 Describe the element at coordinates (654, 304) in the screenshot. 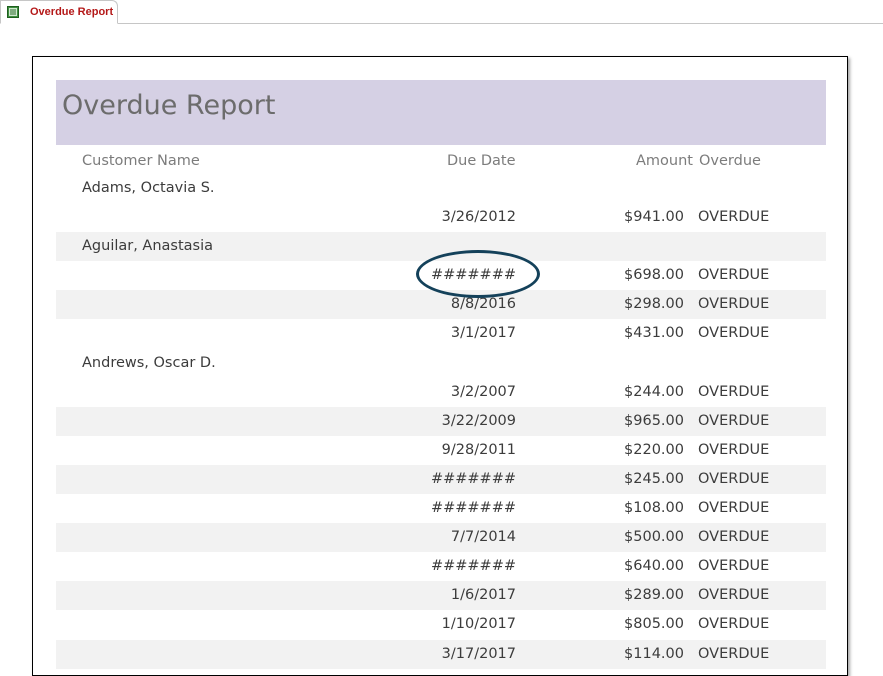

I see `amount-cell: $298.00` at that location.